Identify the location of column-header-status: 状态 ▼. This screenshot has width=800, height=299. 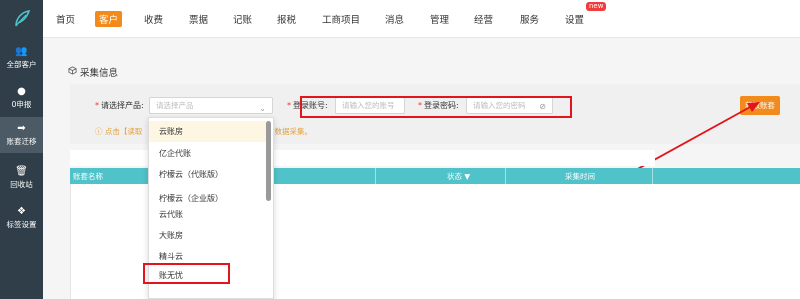
(458, 176).